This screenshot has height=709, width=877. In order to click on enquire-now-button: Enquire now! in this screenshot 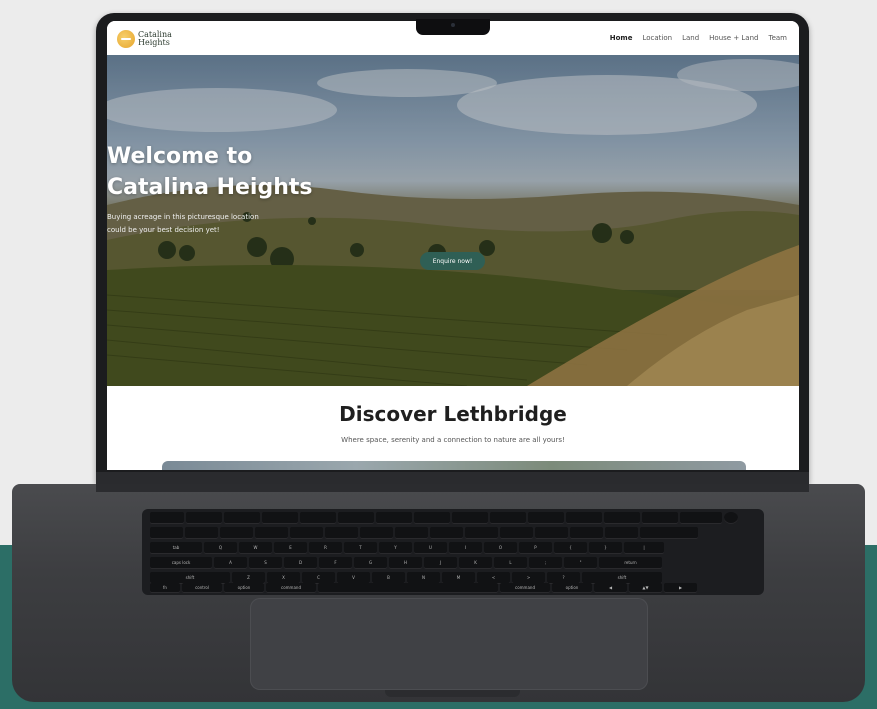, I will do `click(452, 261)`.